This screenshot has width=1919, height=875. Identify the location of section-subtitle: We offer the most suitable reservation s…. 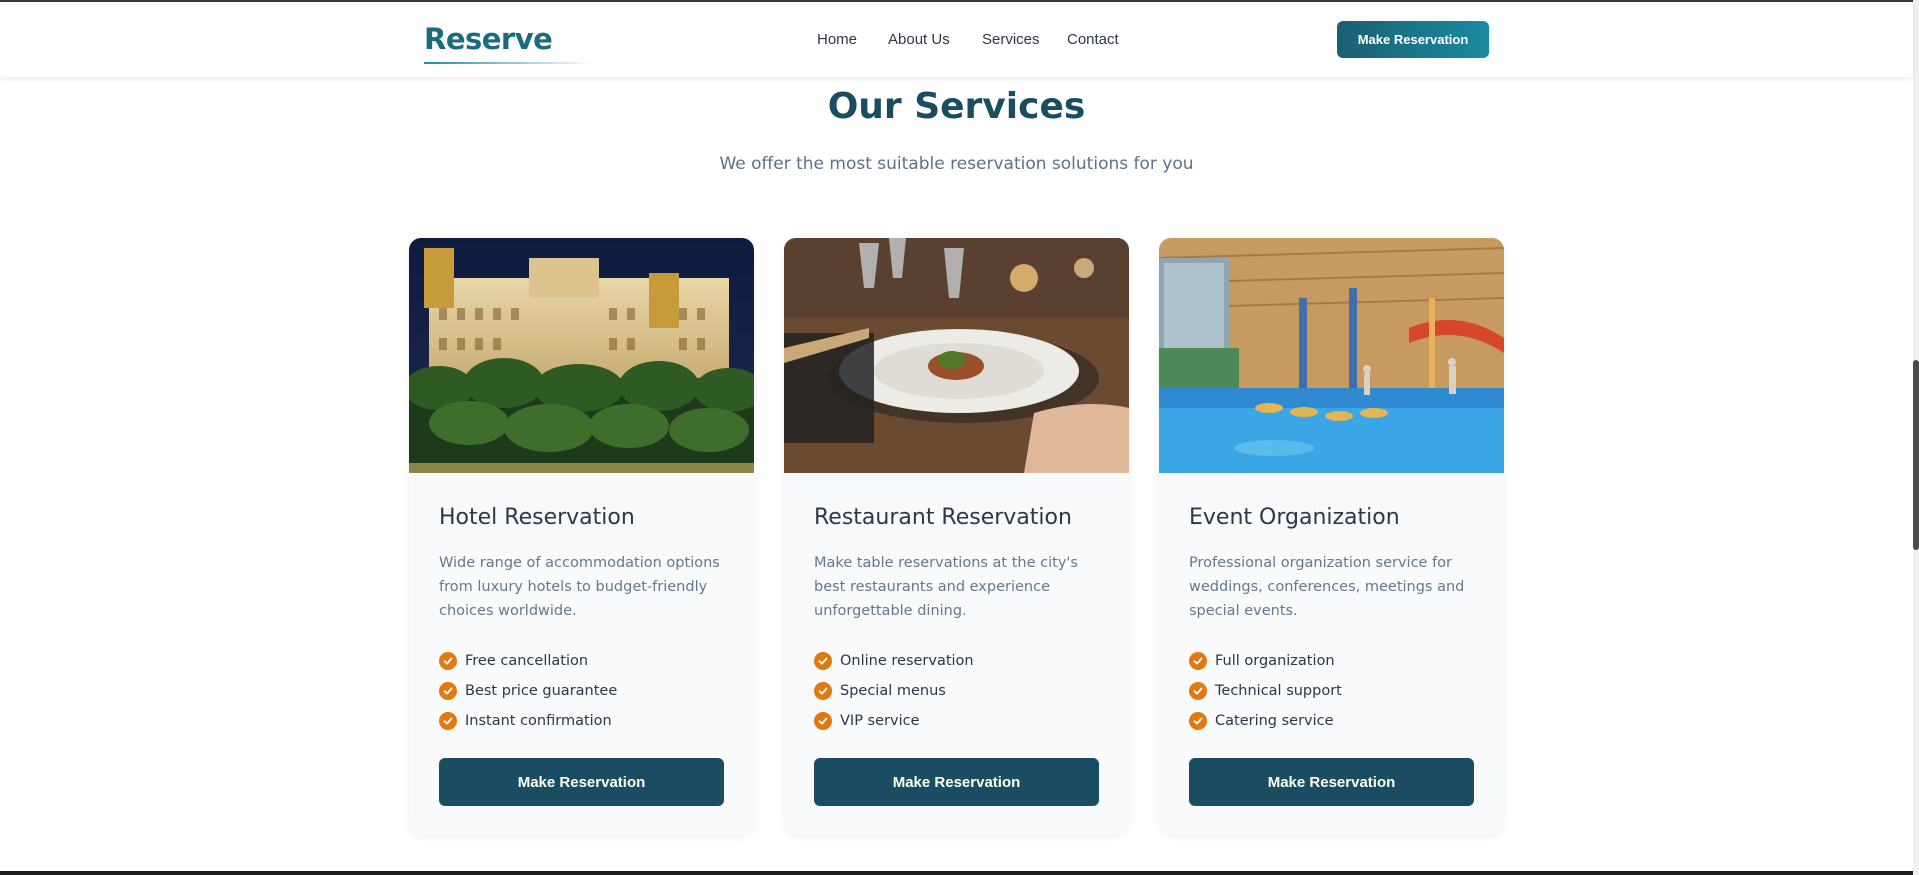
(956, 164).